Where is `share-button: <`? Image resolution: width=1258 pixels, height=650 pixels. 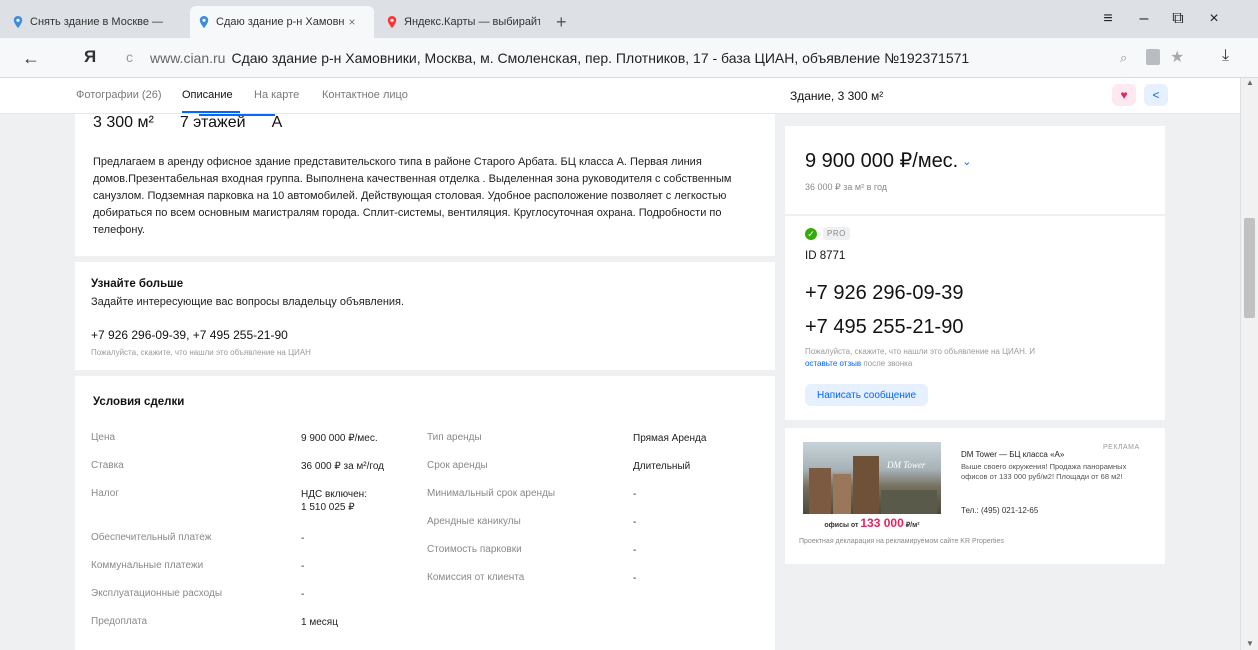 share-button: < is located at coordinates (1156, 95).